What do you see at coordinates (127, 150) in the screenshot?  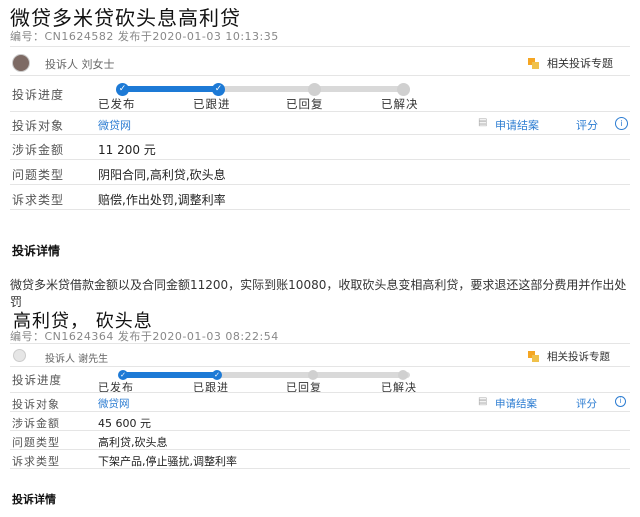 I see `amount-value: 11 200 元` at bounding box center [127, 150].